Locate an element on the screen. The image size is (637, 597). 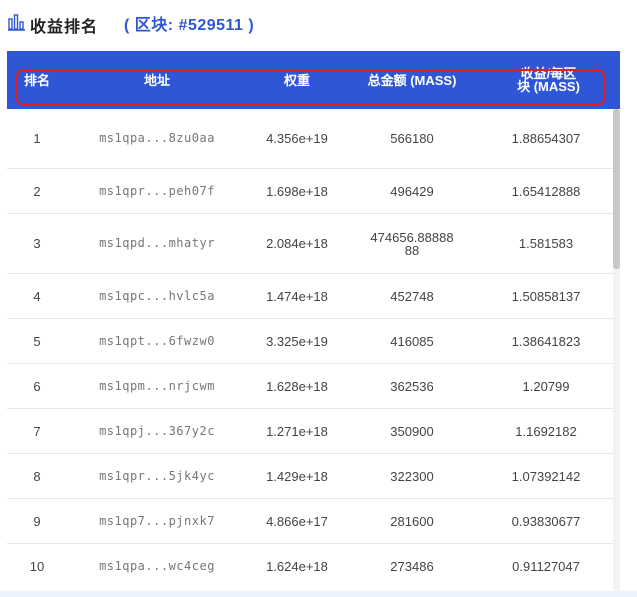
total-cell: 322300 is located at coordinates (412, 476).